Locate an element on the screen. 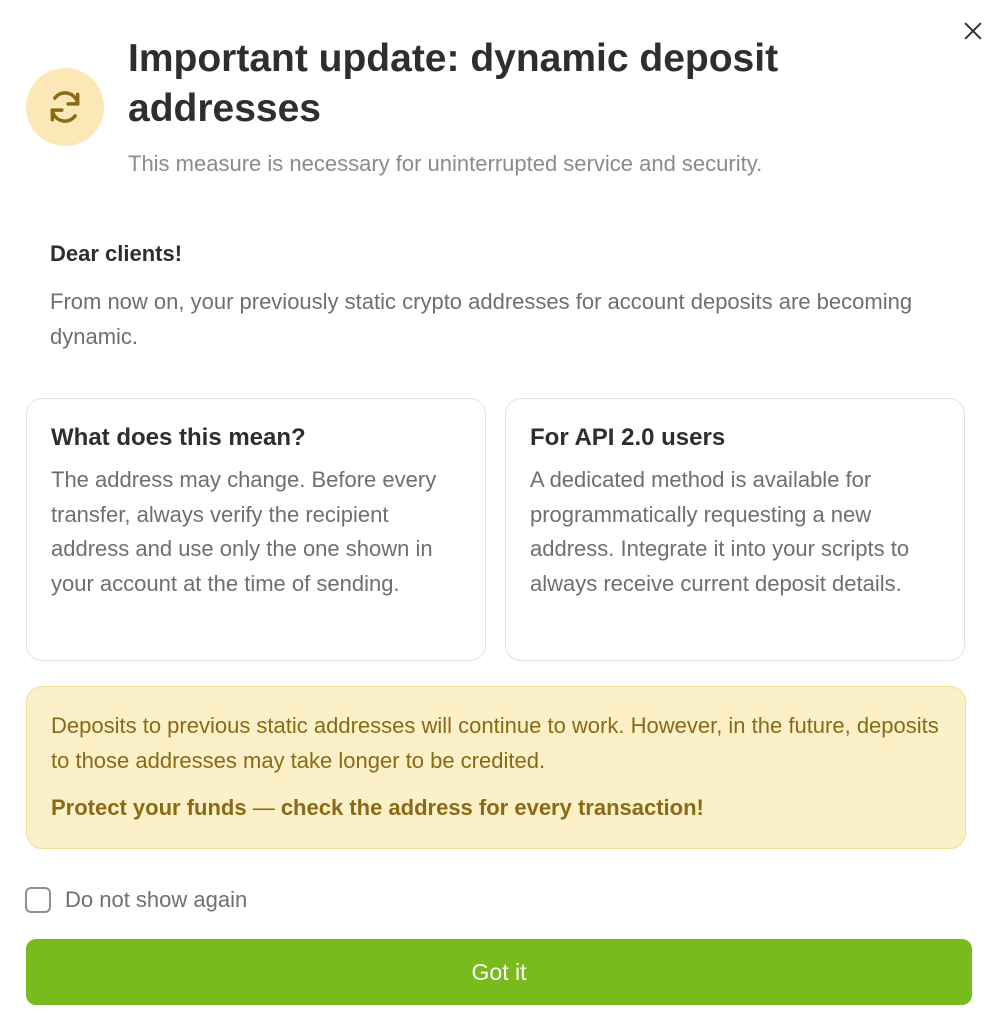  notice-warning-dash: — is located at coordinates (263, 807).